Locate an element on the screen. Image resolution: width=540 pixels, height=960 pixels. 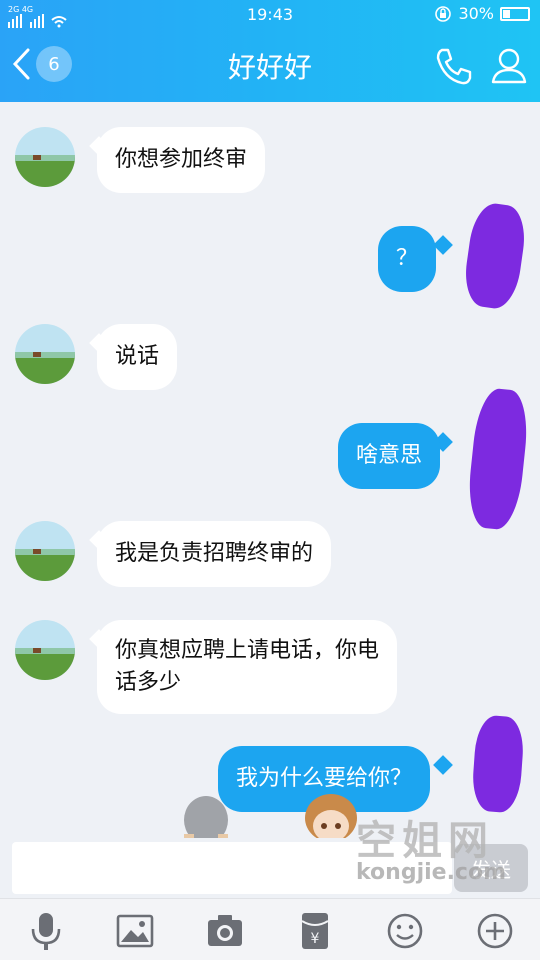
message-text: ？ is located at coordinates (407, 258).